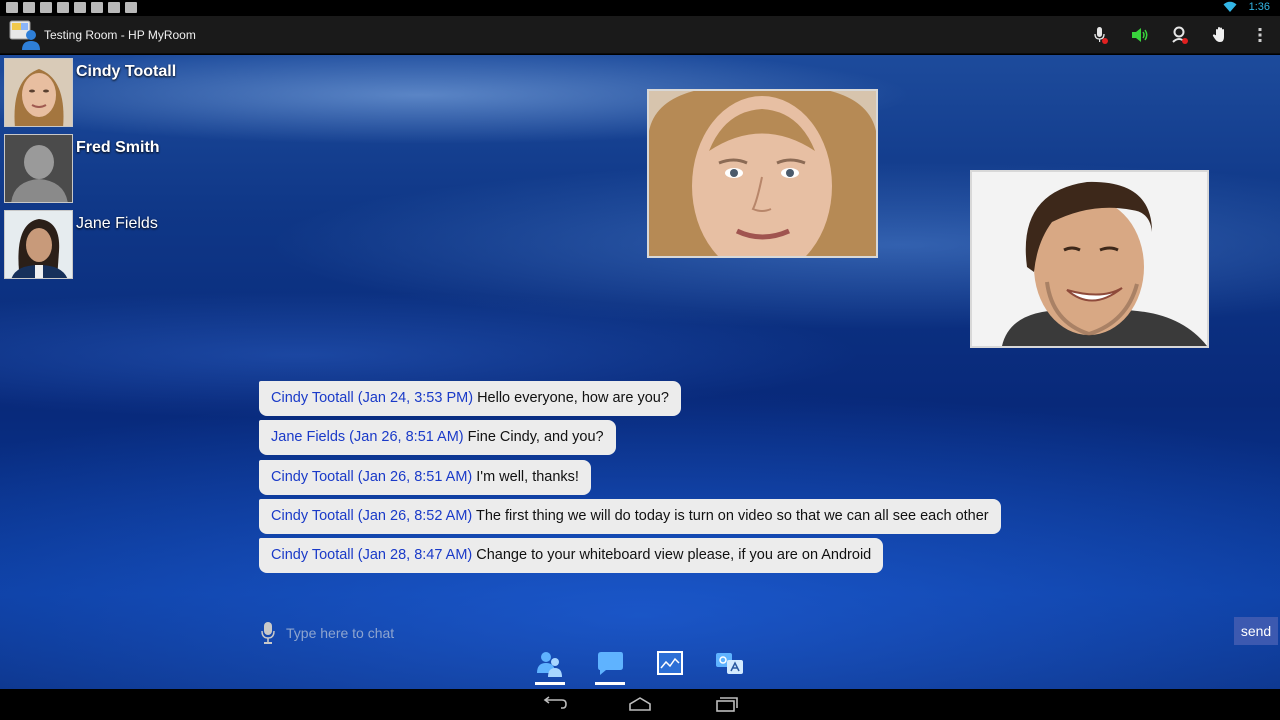  What do you see at coordinates (71, 7) in the screenshot?
I see `notification-icons` at bounding box center [71, 7].